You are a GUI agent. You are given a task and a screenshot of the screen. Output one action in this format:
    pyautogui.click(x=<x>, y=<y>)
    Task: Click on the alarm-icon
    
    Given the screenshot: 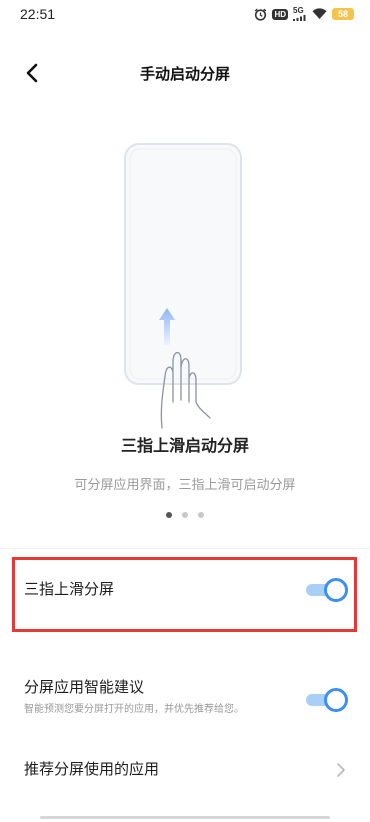 What is the action you would take?
    pyautogui.click(x=260, y=14)
    